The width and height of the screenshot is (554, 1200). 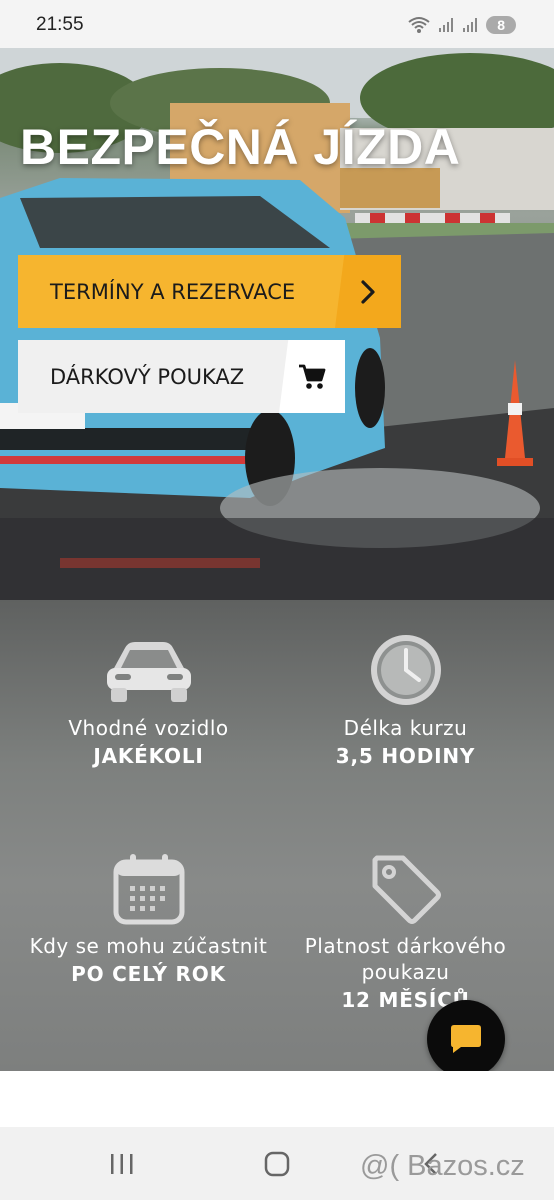 What do you see at coordinates (277, 1099) in the screenshot?
I see `page-bottom-area` at bounding box center [277, 1099].